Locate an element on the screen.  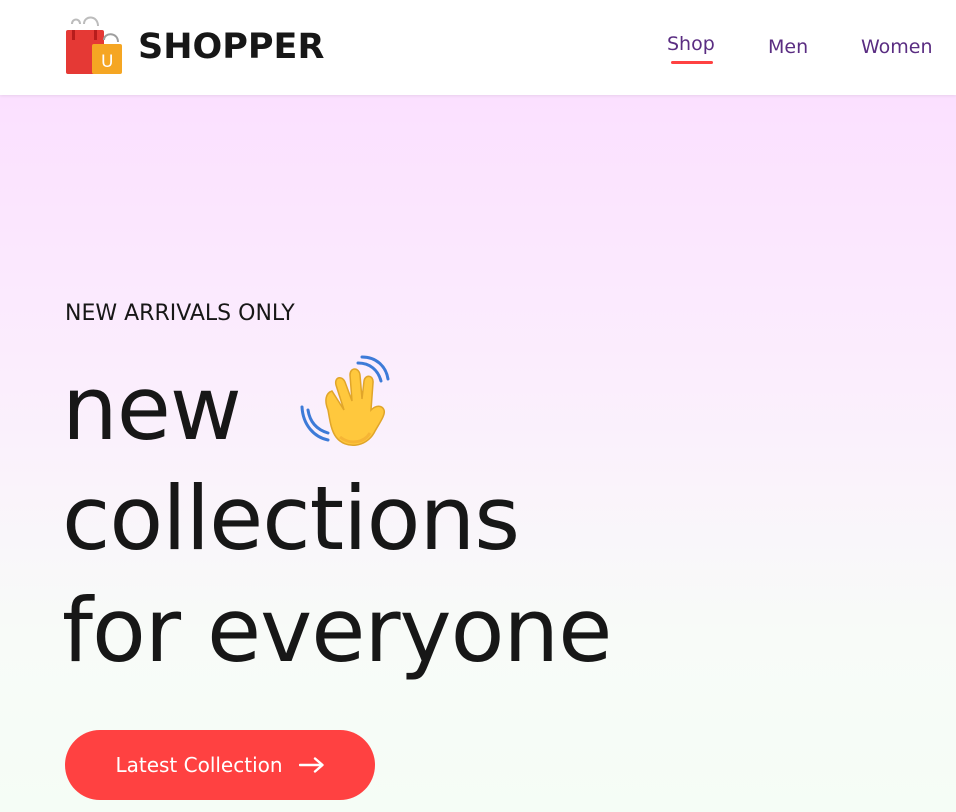
latest-collection-button: Latest Collection is located at coordinates (220, 765).